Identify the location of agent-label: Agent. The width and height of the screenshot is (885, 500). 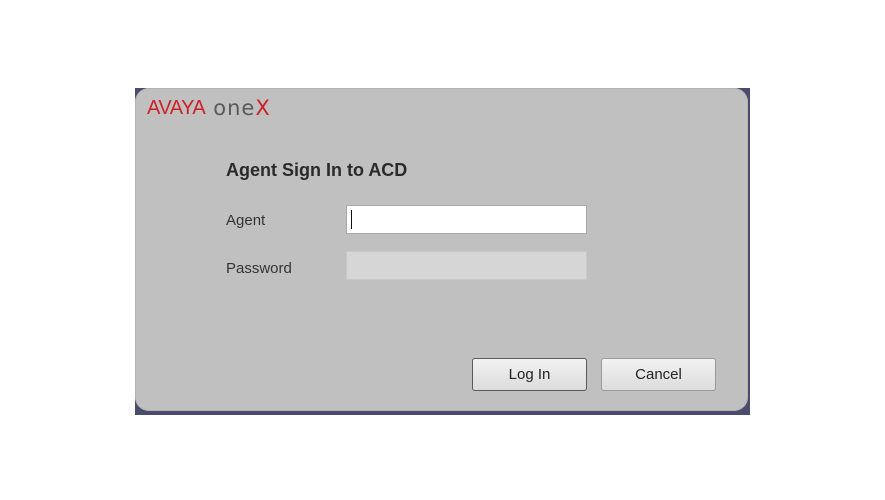
(246, 220).